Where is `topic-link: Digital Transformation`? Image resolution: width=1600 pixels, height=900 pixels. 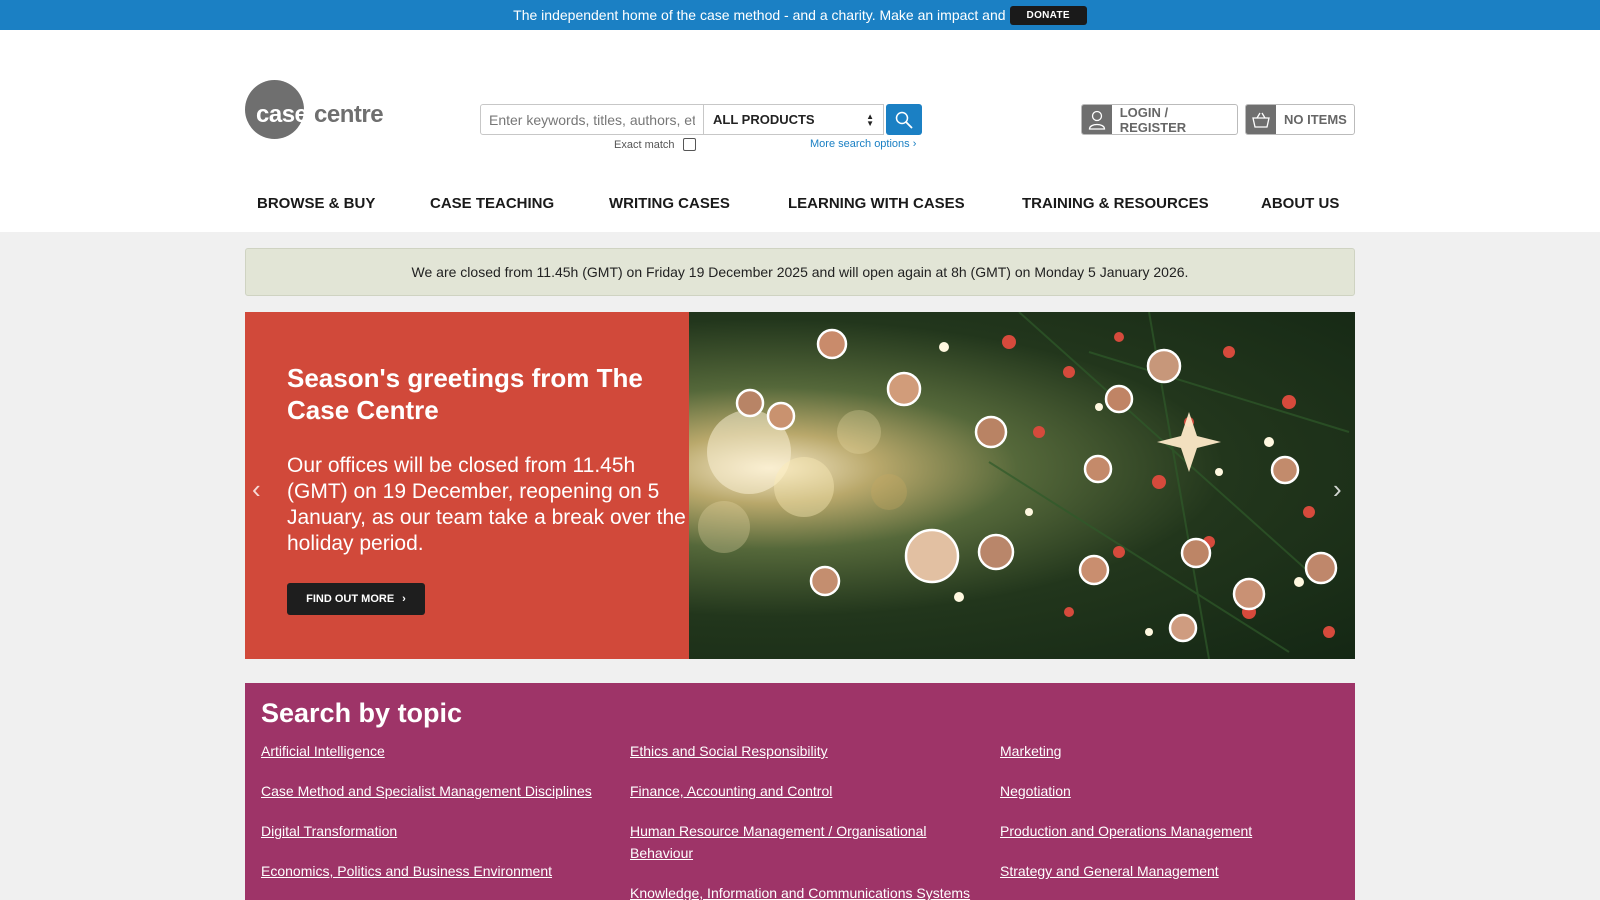
topic-link: Digital Transformation is located at coordinates (438, 831).